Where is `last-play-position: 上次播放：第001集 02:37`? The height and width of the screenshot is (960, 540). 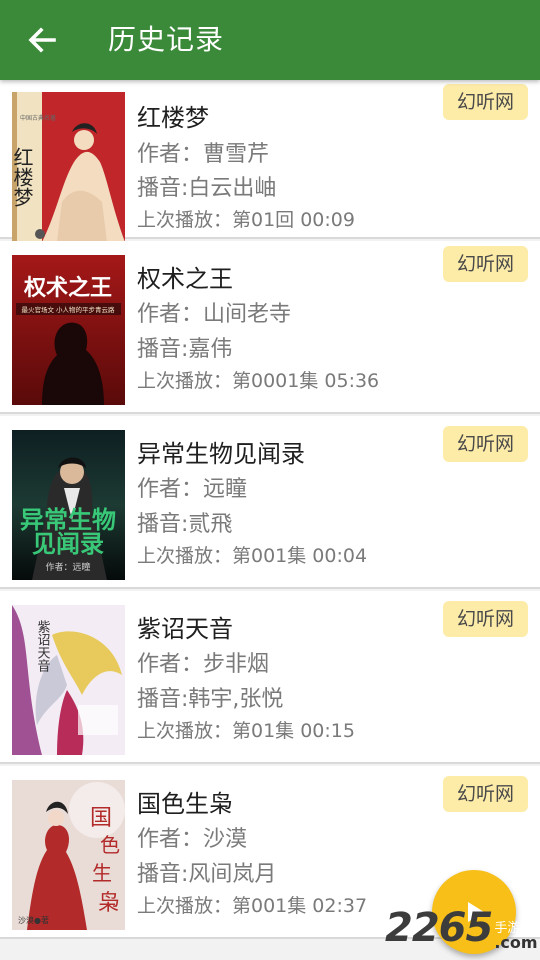
last-play-position: 上次播放：第001集 02:37 is located at coordinates (252, 906).